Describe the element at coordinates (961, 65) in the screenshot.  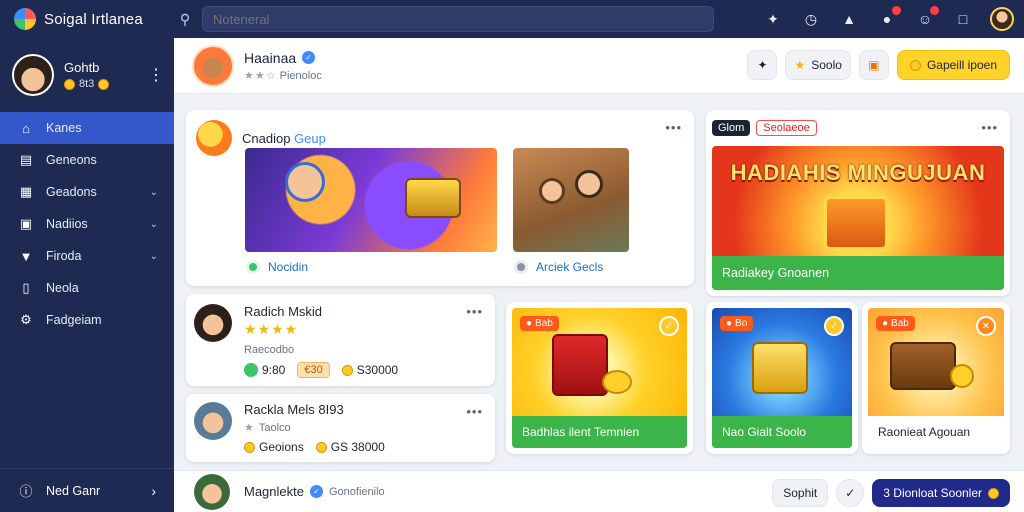
I see `primary-action-label: Gapeill ipoen` at that location.